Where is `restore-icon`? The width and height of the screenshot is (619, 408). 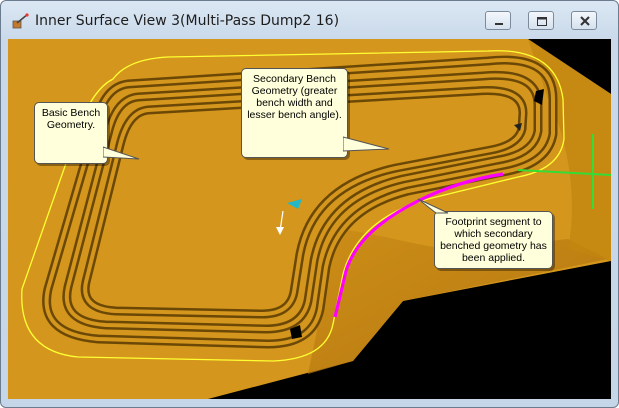
restore-icon is located at coordinates (542, 21).